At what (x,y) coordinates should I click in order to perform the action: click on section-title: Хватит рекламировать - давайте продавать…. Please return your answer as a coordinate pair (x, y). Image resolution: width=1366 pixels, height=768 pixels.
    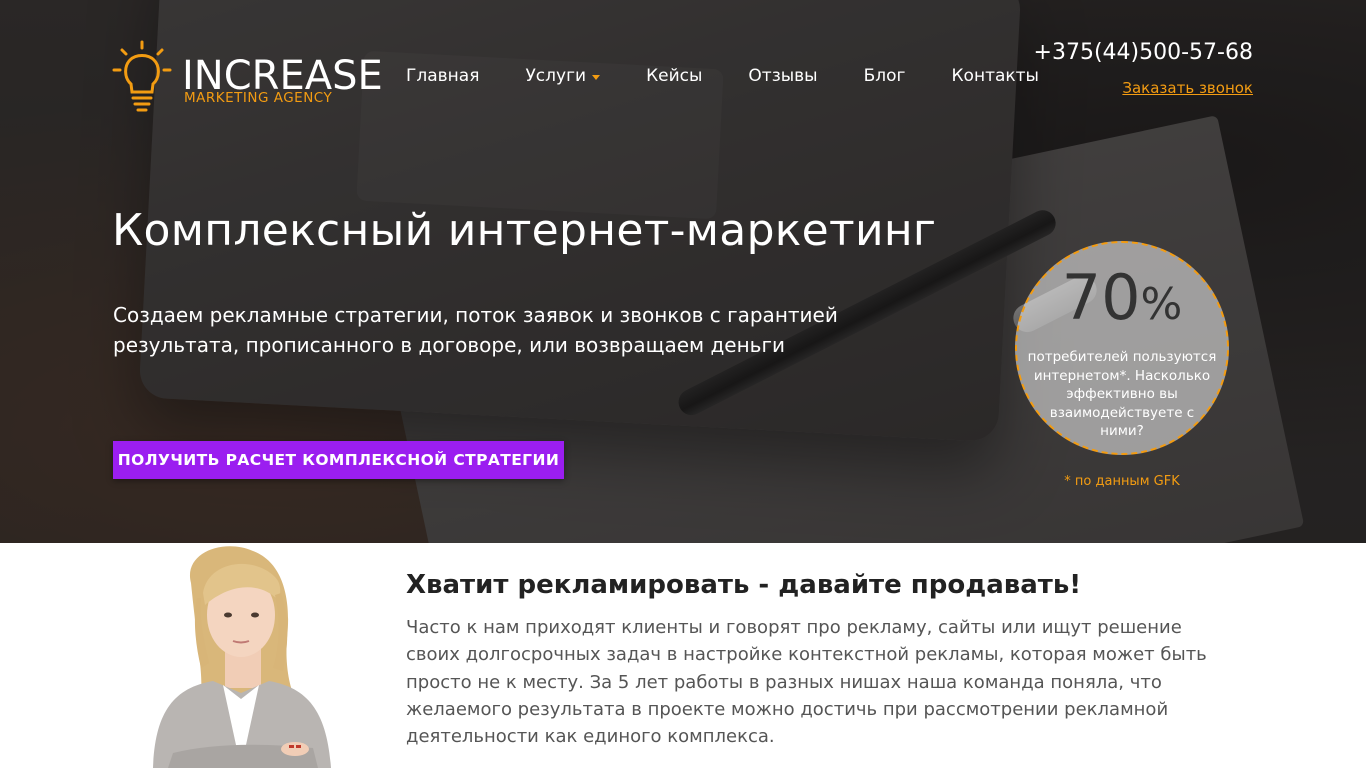
    Looking at the image, I should click on (744, 585).